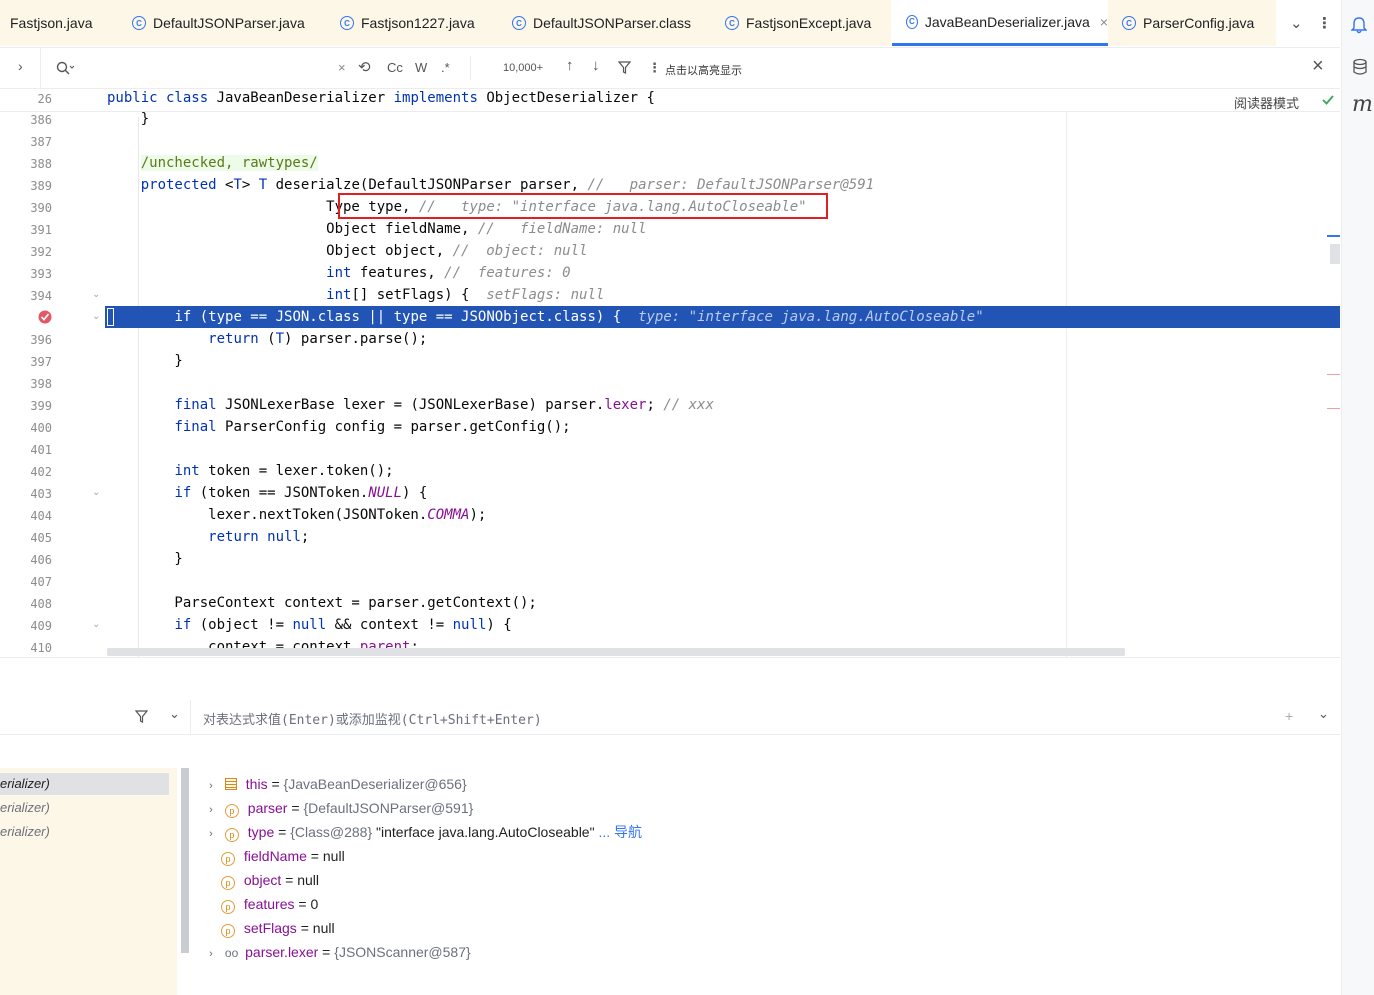 The height and width of the screenshot is (995, 1374). Describe the element at coordinates (41, 362) in the screenshot. I see `line-number: 397` at that location.